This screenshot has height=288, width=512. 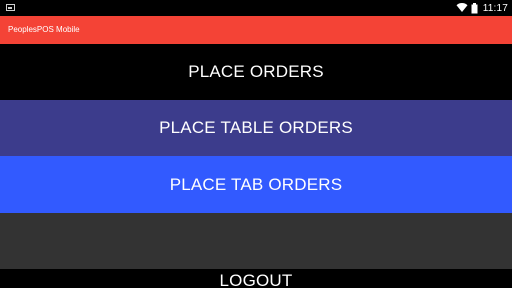 I want to click on logout-button: LOGOUT, so click(x=256, y=278).